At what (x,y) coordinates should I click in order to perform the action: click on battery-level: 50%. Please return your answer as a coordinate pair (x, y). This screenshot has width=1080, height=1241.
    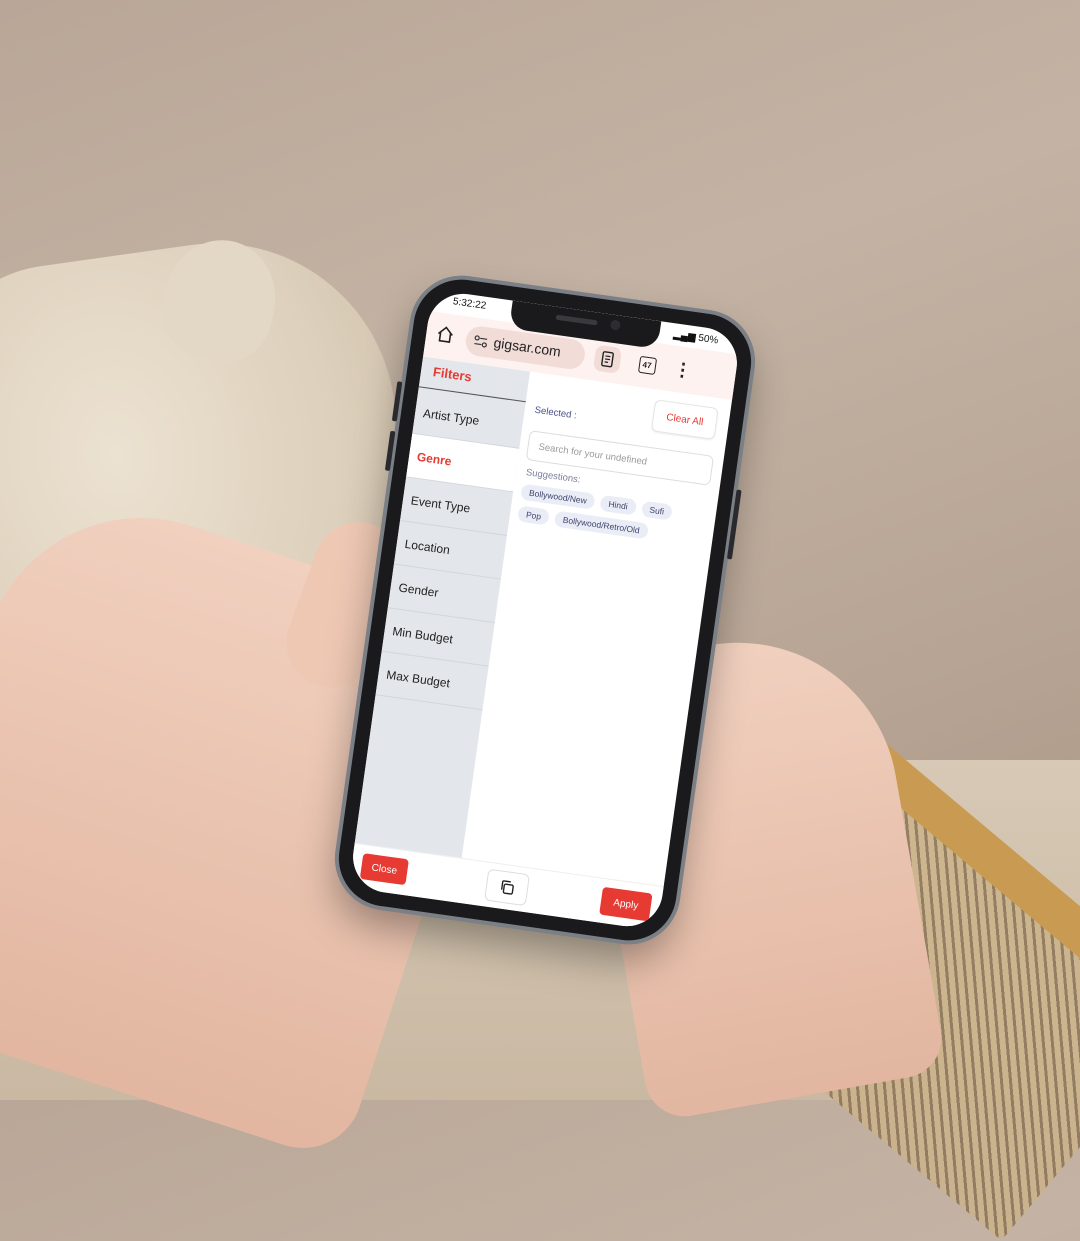
    Looking at the image, I should click on (708, 340).